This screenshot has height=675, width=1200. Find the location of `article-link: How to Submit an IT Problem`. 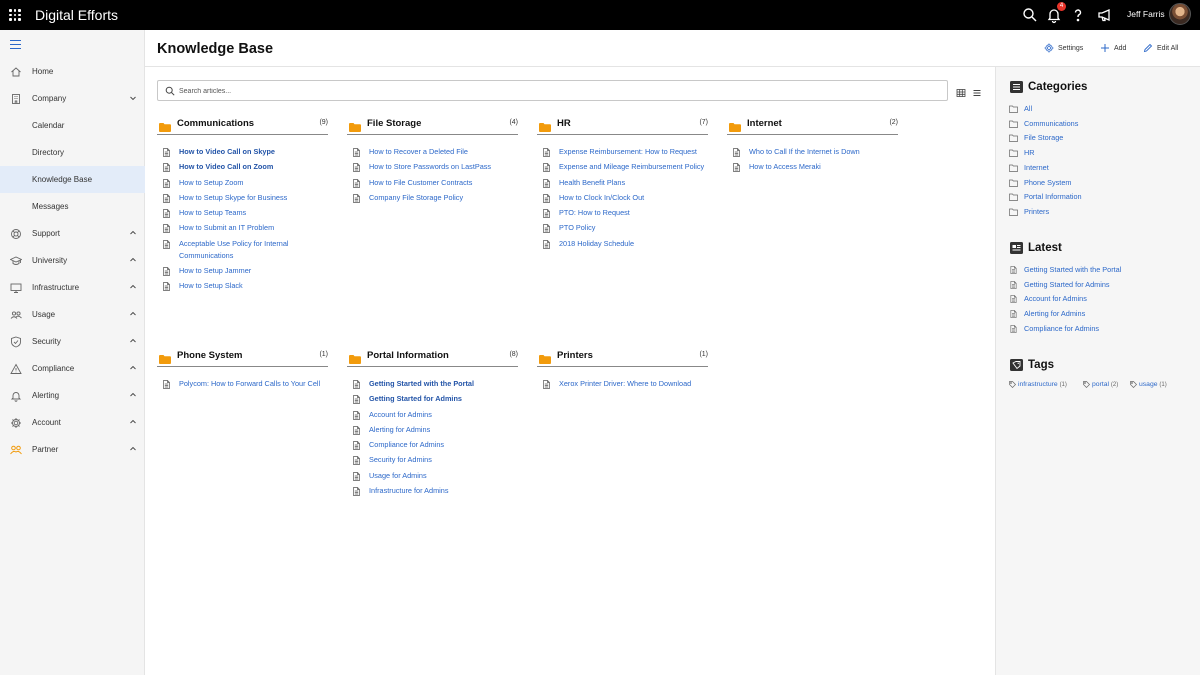

article-link: How to Submit an IT Problem is located at coordinates (242, 228).